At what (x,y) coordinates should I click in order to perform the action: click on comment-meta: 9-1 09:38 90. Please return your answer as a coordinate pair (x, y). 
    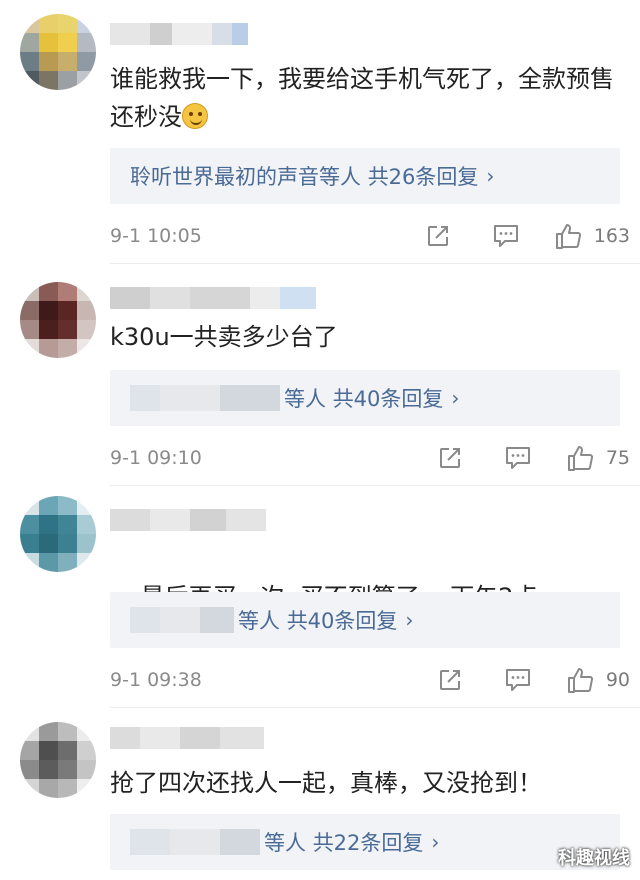
    Looking at the image, I should click on (370, 680).